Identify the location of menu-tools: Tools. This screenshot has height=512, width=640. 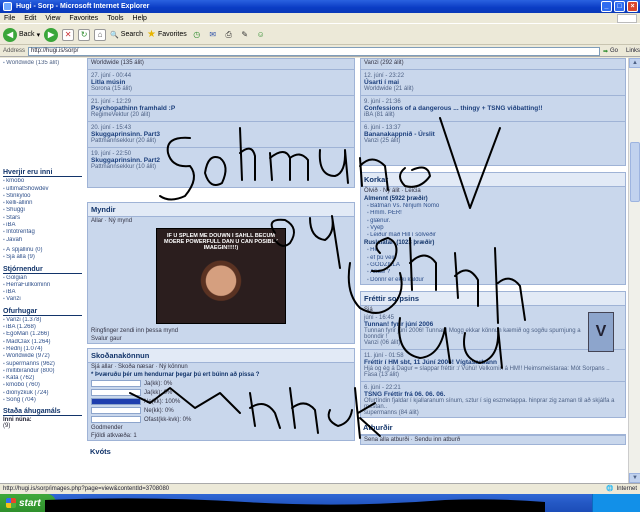
(115, 18).